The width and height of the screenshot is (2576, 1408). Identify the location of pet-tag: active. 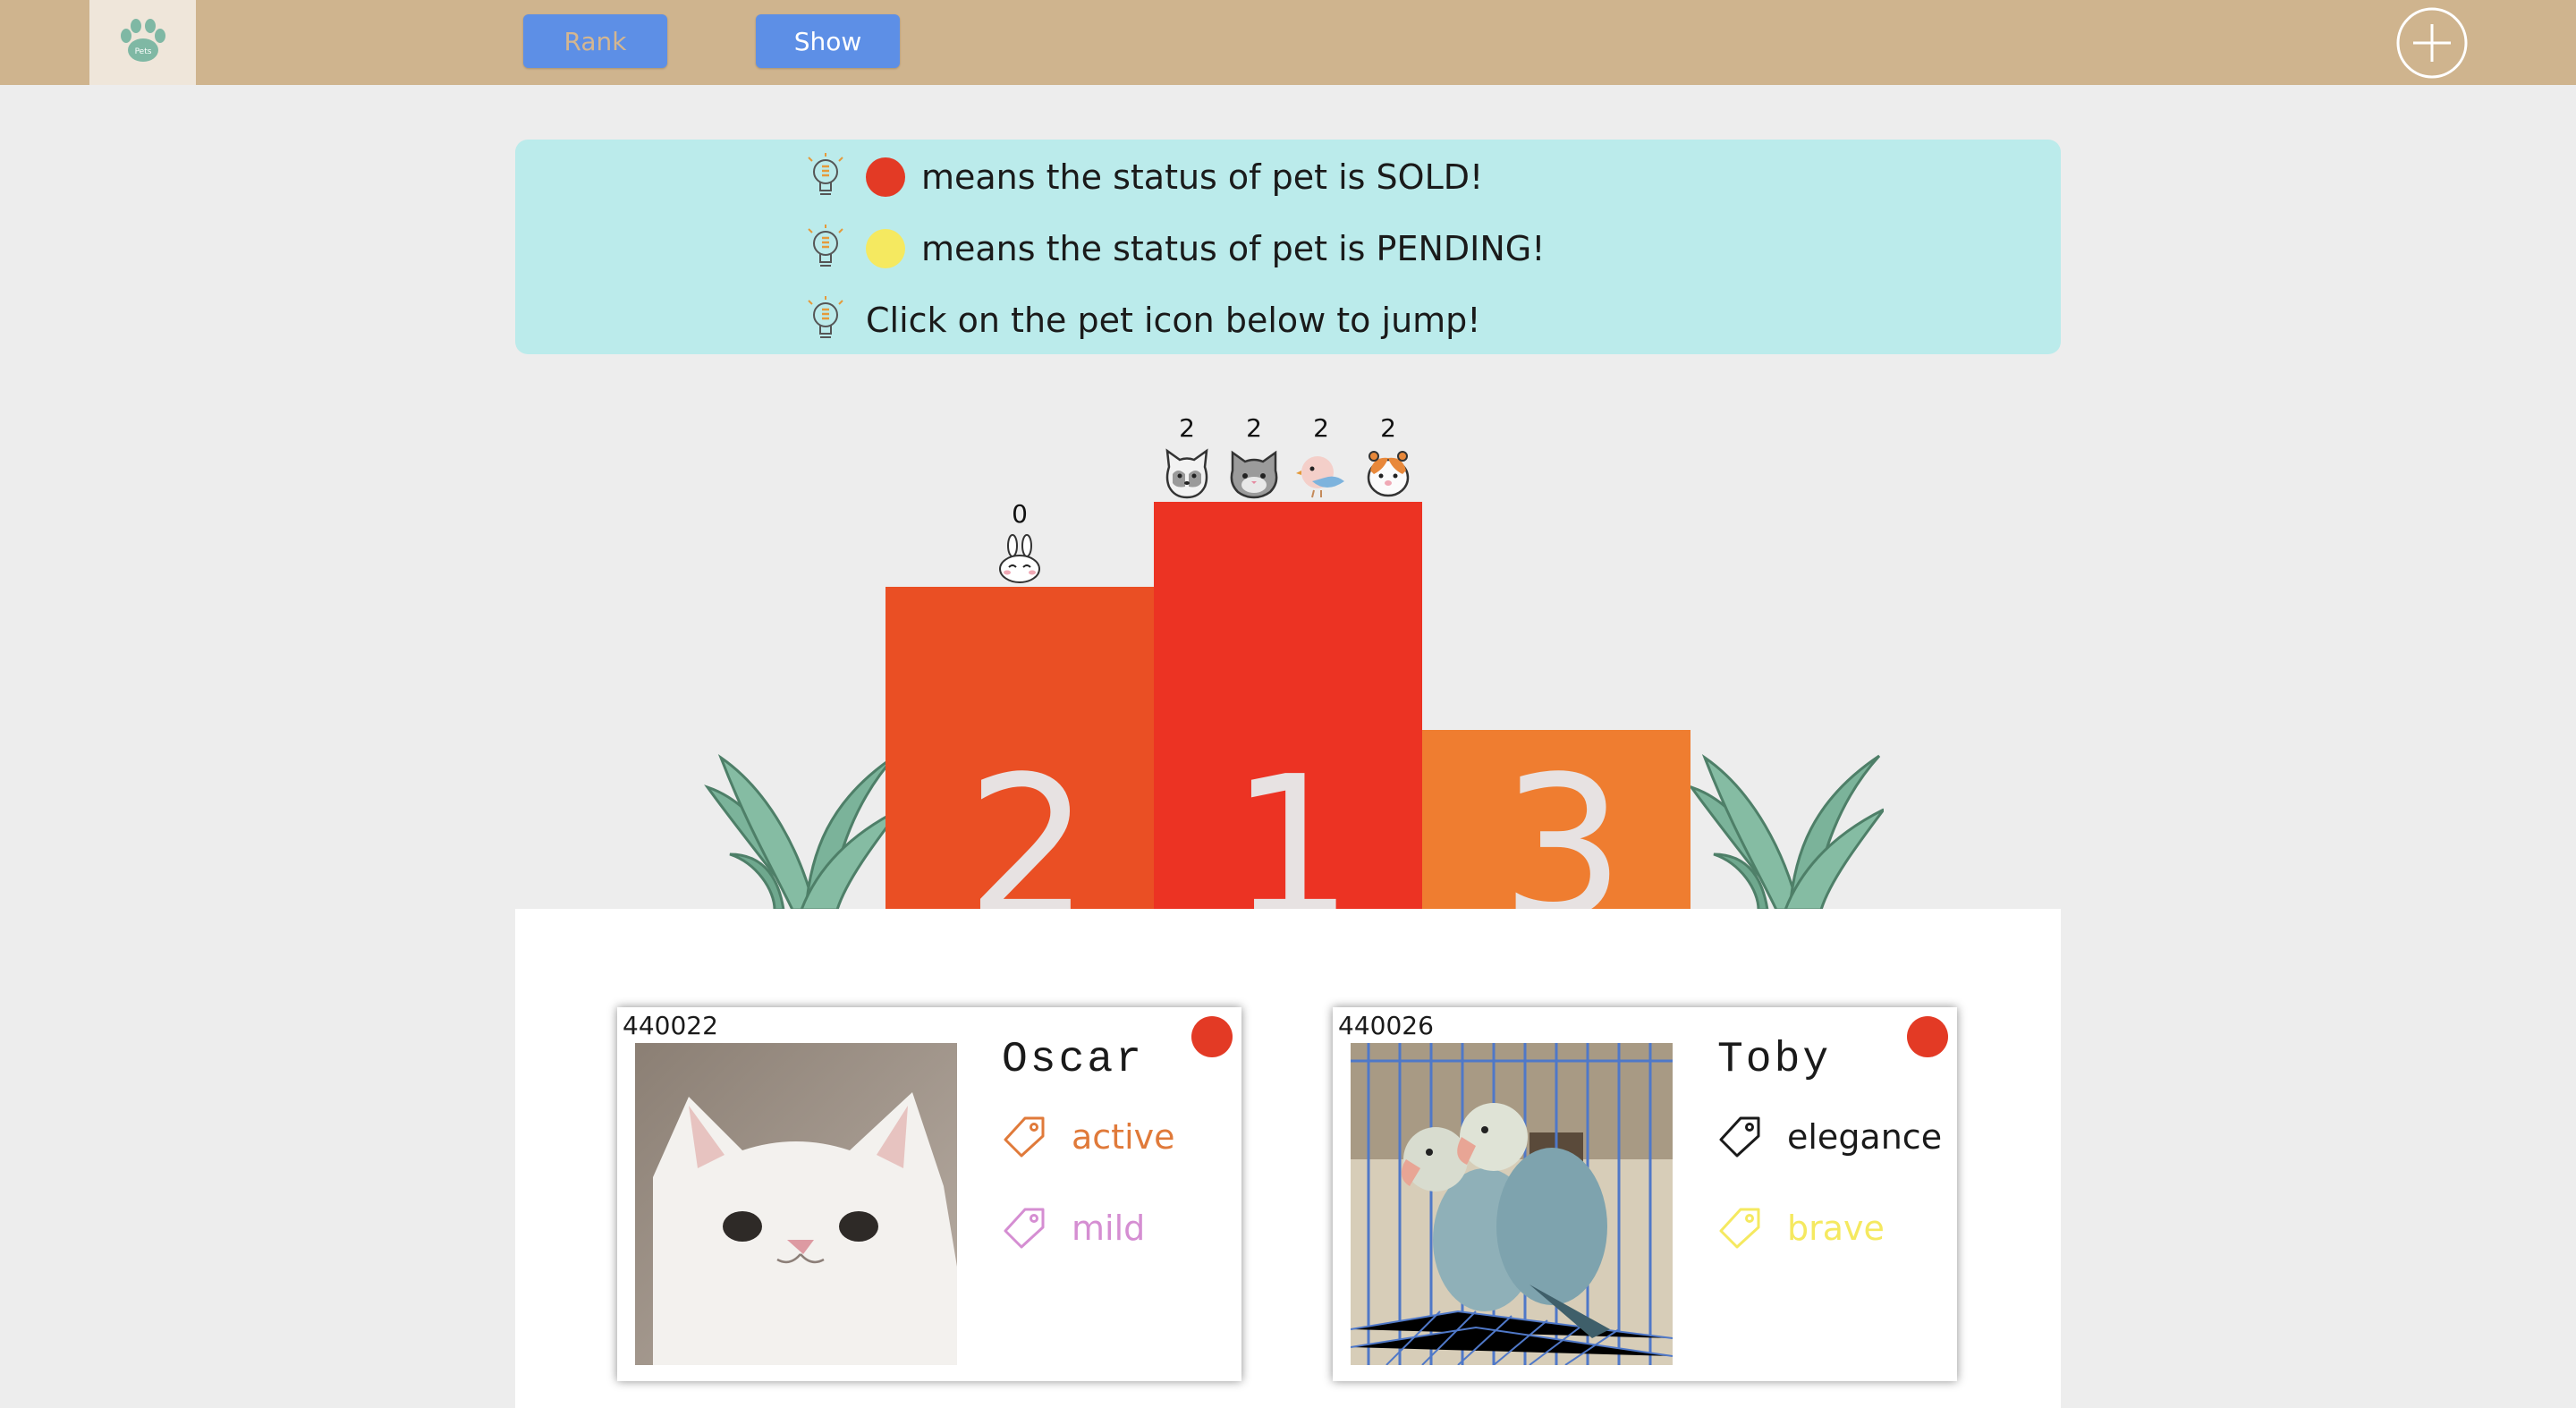
(1088, 1137).